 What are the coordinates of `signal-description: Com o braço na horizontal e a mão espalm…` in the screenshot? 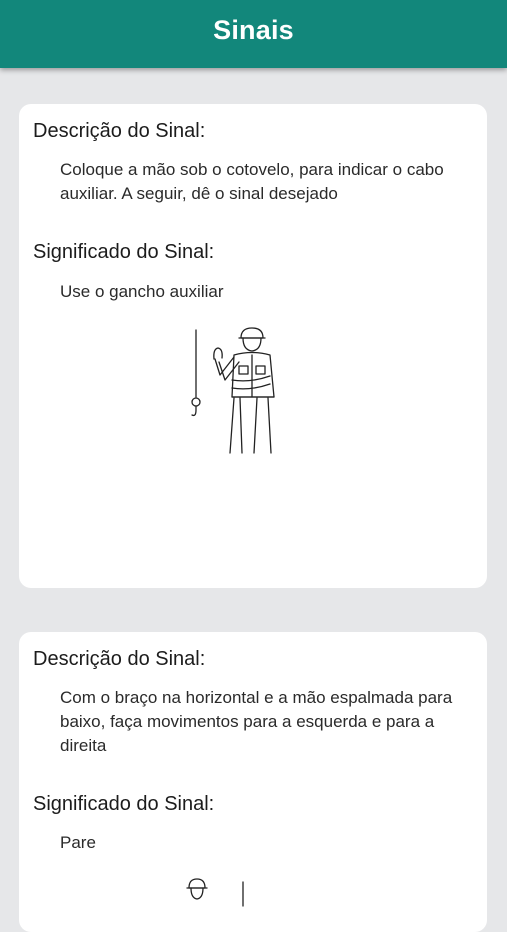 It's located at (256, 721).